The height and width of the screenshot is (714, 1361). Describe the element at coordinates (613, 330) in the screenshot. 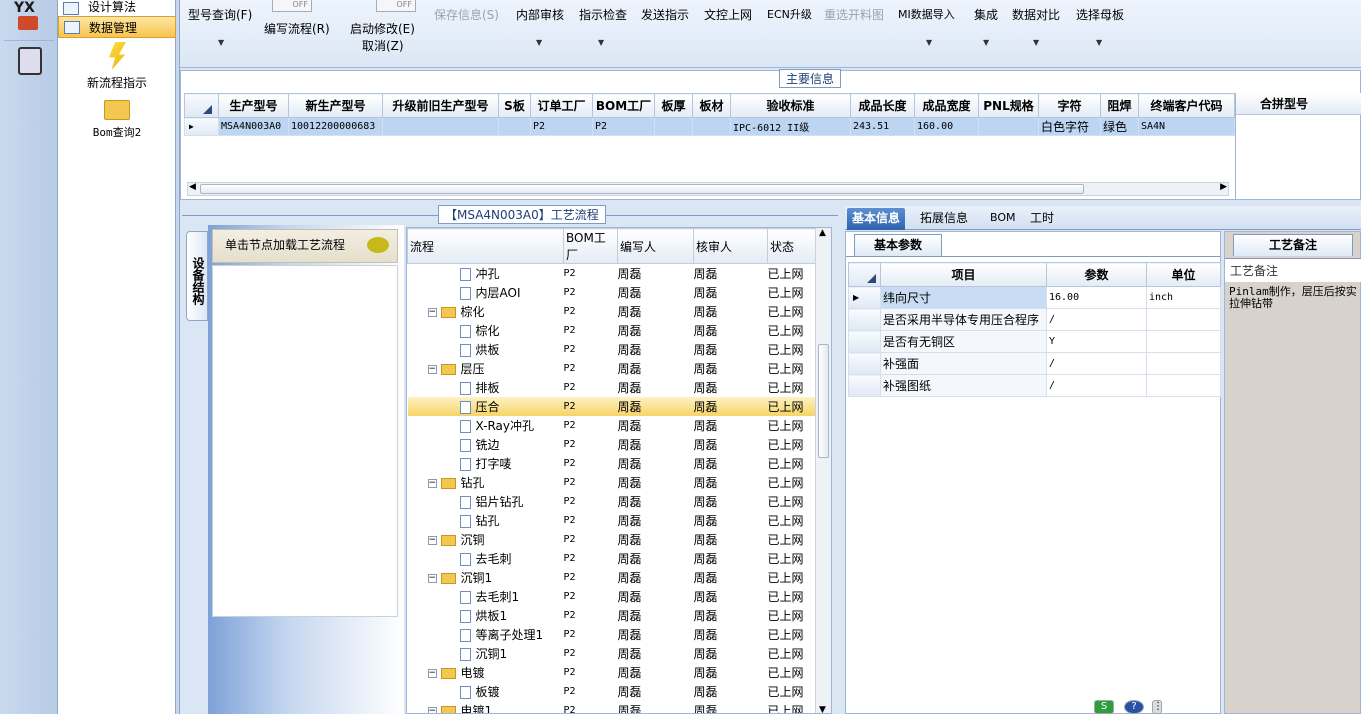

I see `tree-row: 棕化 P2 周磊 周磊 已上网` at that location.